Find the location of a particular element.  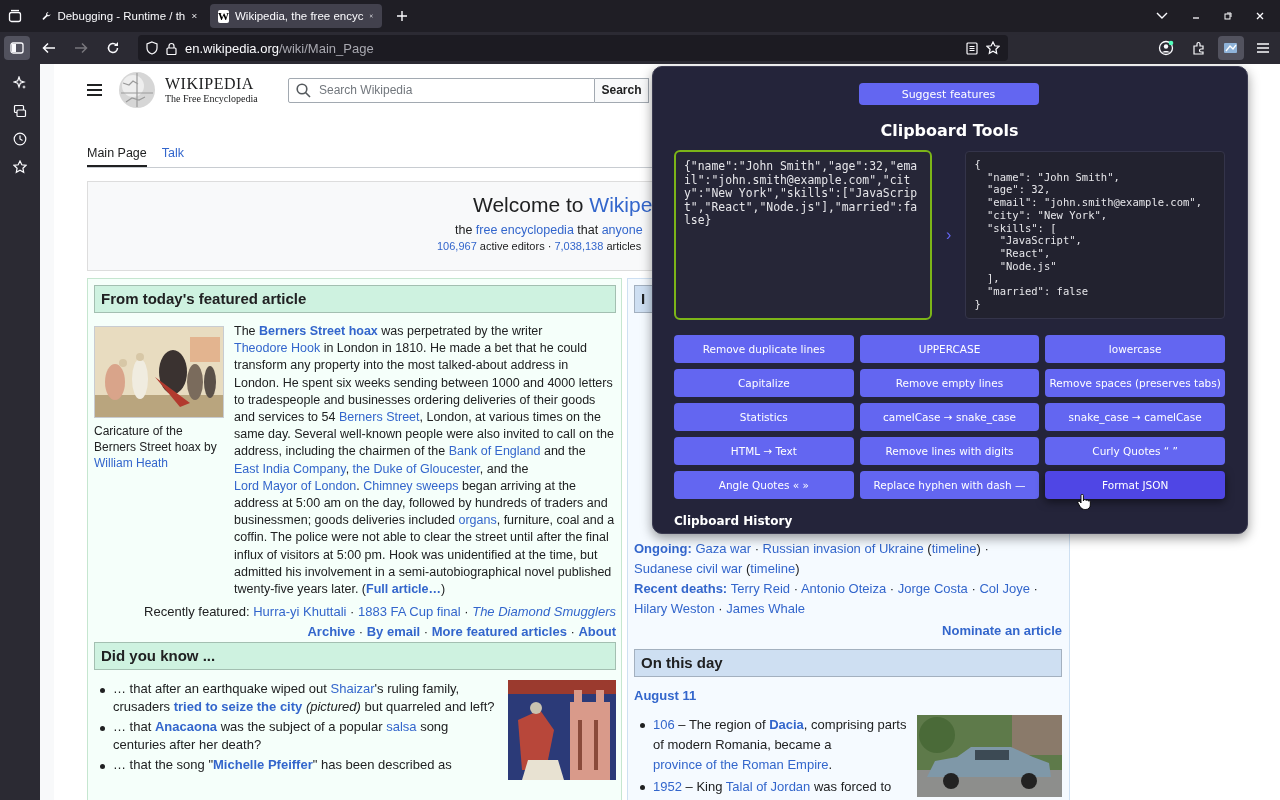

link: anyone is located at coordinates (622, 230).